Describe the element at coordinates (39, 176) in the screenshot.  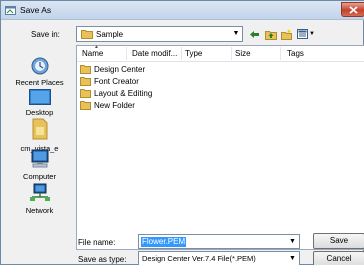
I see `place-label: Computer` at that location.